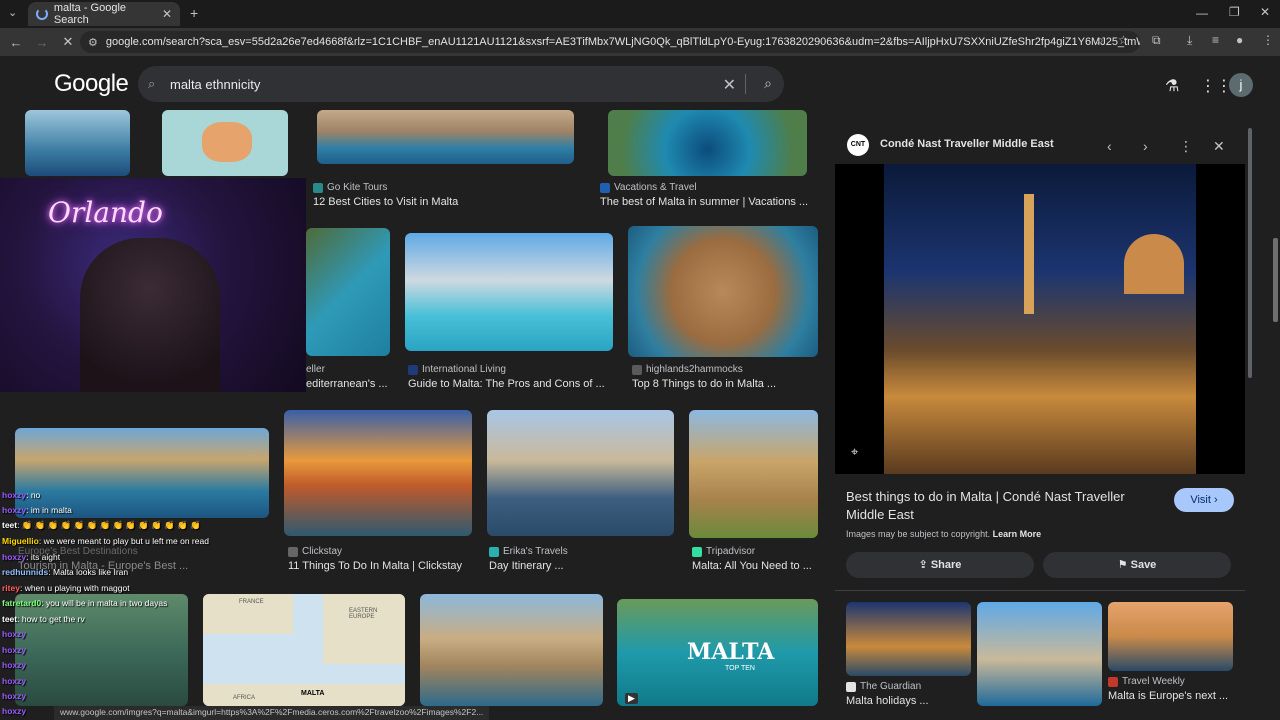 Image resolution: width=1280 pixels, height=720 pixels. Describe the element at coordinates (1216, 86) in the screenshot. I see `apps-grid-icon: ⋮⋮` at that location.